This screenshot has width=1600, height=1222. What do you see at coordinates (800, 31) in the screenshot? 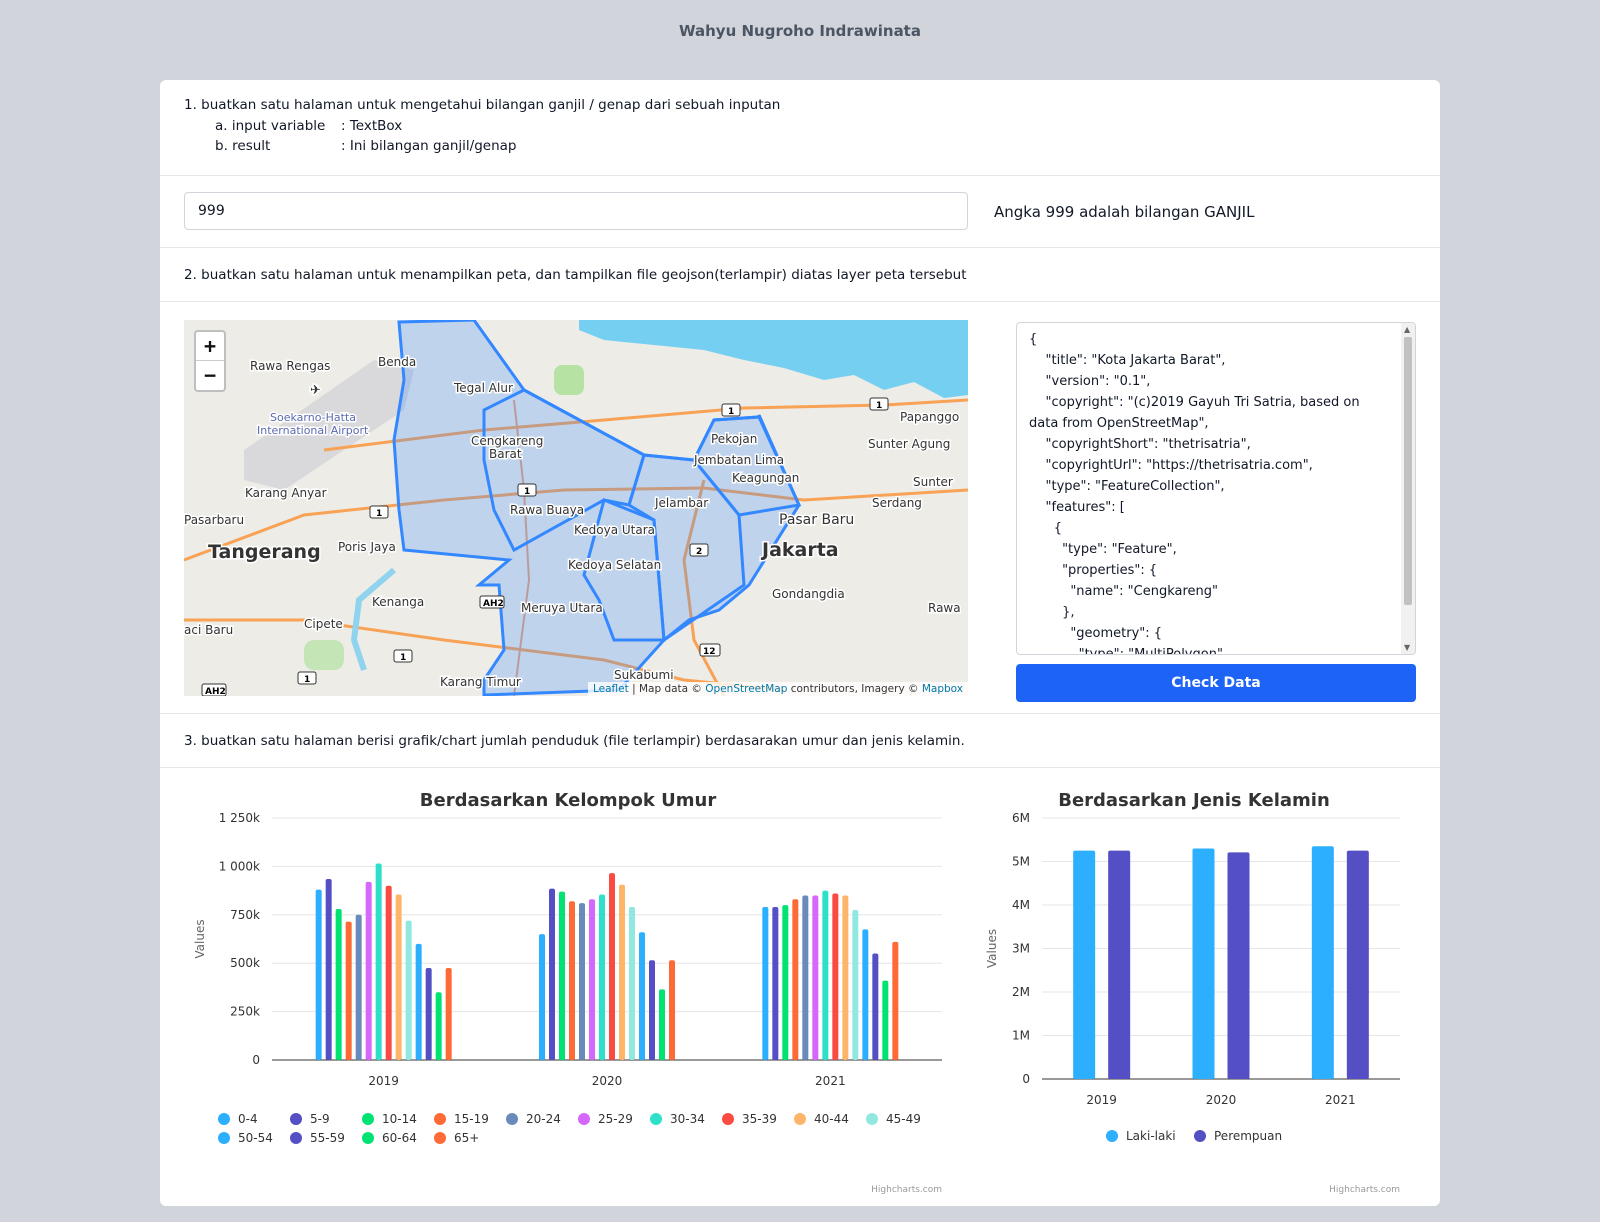
I see `page-title: Wahyu Nugroho Indrawinata` at bounding box center [800, 31].